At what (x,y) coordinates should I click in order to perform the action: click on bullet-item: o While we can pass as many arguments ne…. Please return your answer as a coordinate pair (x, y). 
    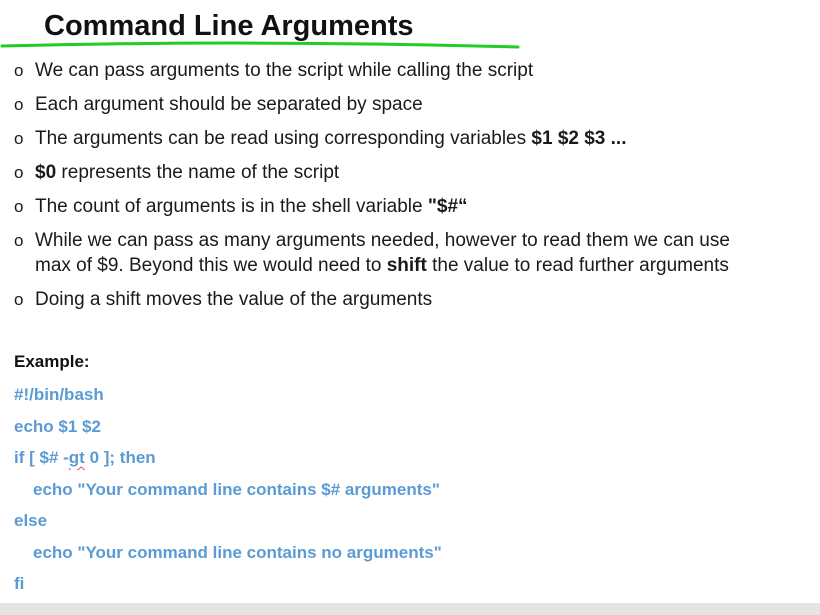
    Looking at the image, I should click on (414, 253).